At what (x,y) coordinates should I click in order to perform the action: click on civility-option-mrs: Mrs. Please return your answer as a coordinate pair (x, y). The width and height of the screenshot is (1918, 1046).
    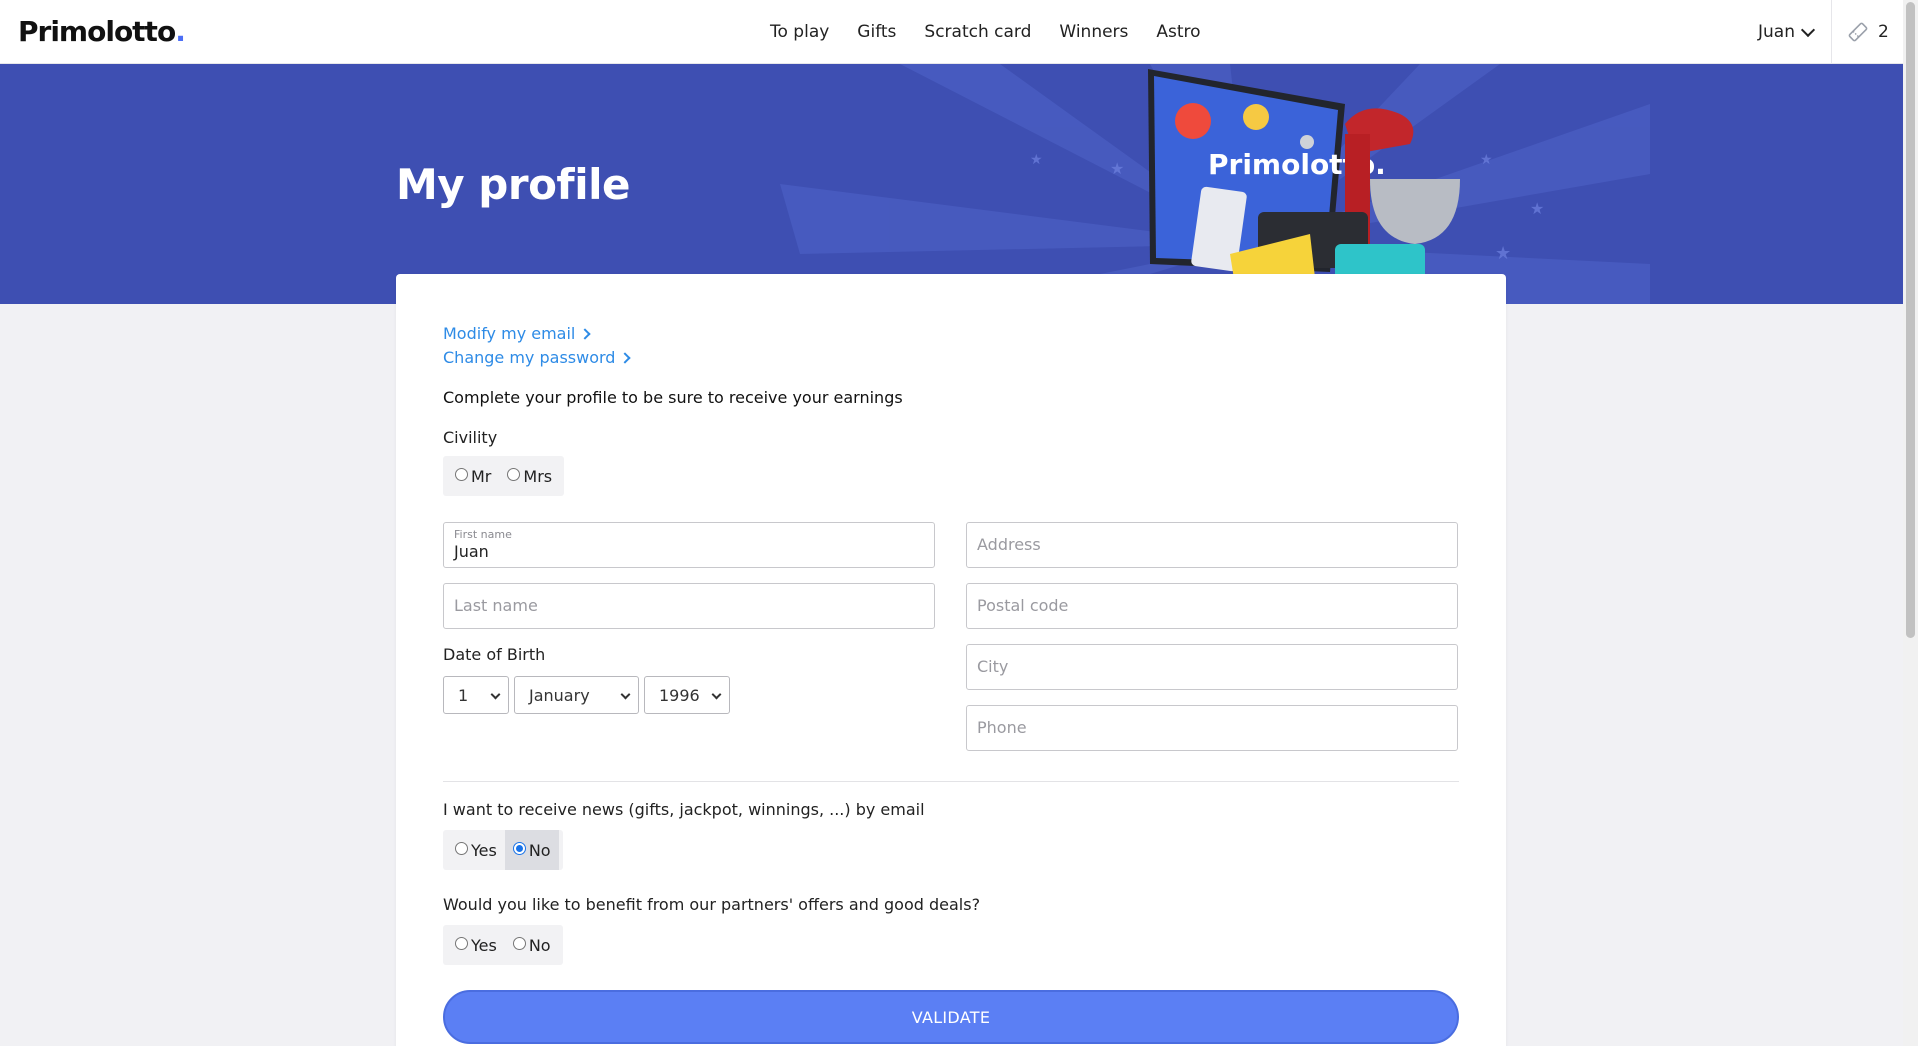
    Looking at the image, I should click on (529, 476).